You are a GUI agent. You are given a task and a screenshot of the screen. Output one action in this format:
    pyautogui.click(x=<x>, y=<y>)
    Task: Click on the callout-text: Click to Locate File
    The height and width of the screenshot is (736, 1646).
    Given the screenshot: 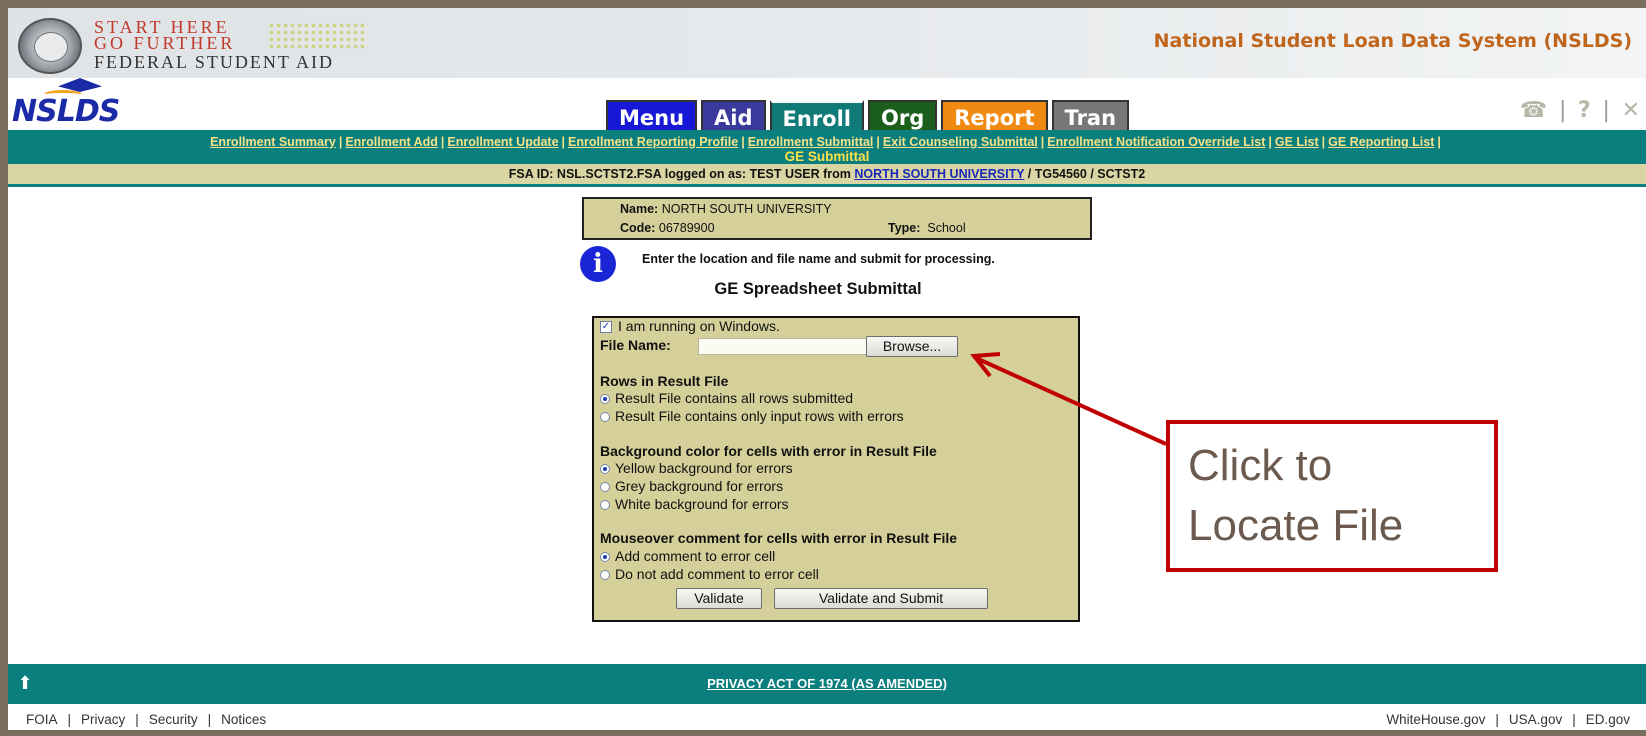 What is the action you would take?
    pyautogui.click(x=1295, y=496)
    